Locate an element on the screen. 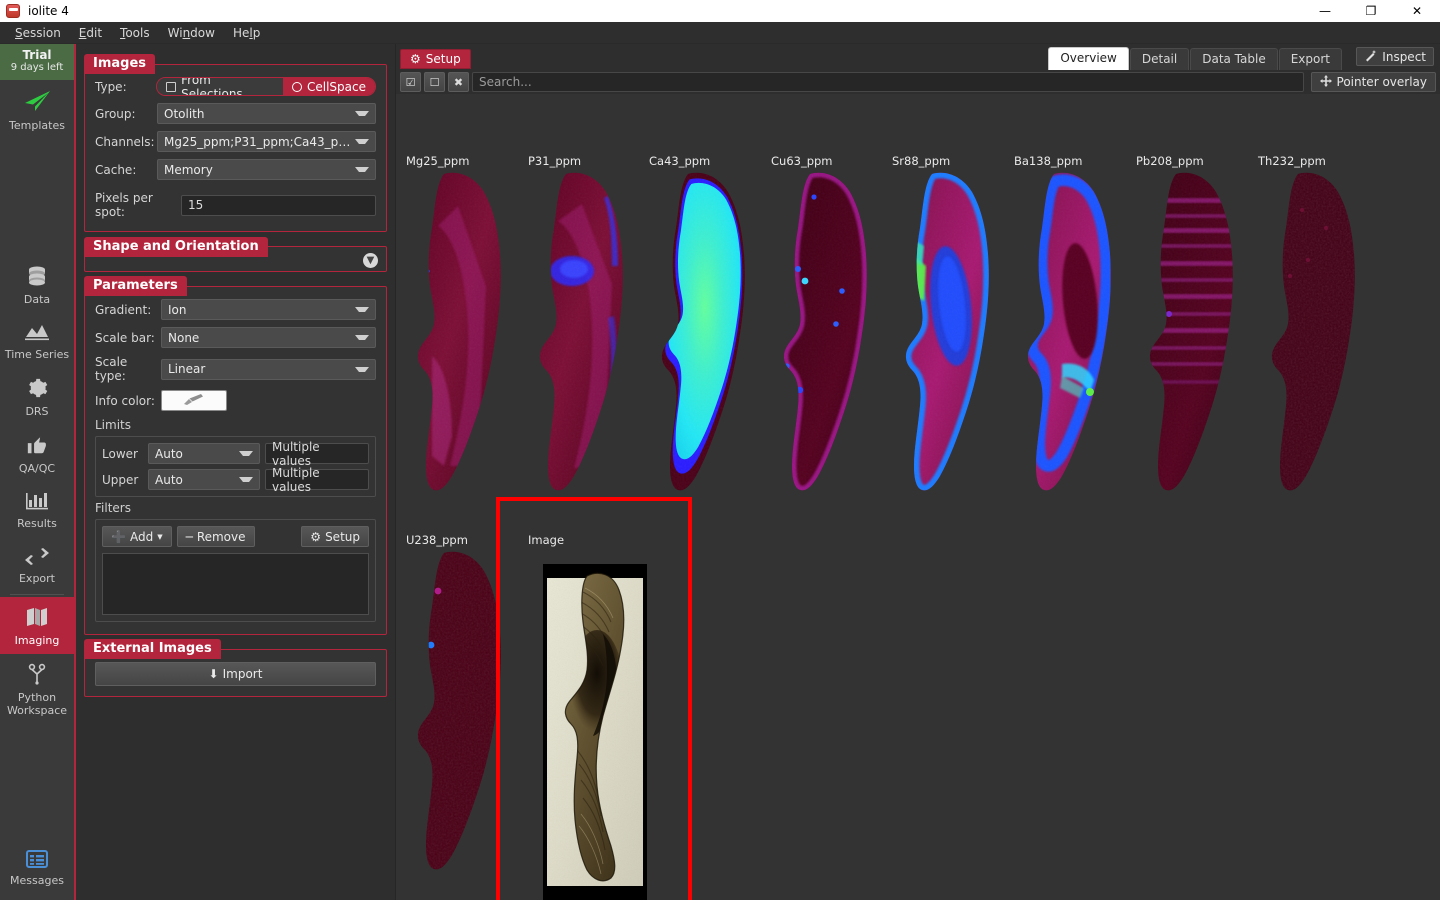  scaletype-value: Linear is located at coordinates (187, 369).